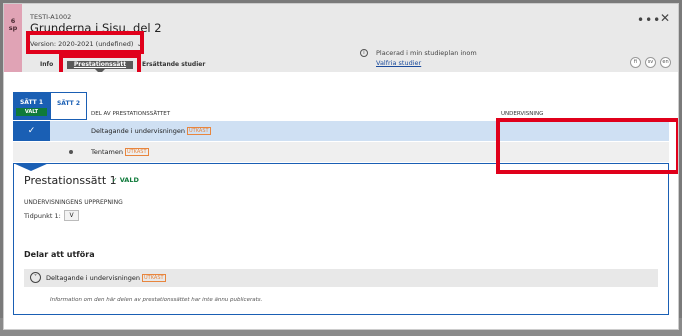  I want to click on tab-ersattande-studier: Ersättande studier, so click(173, 64).